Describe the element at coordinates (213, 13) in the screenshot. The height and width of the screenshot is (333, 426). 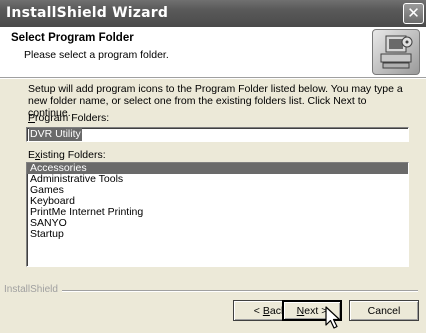
I see `title-bar: InstallShield Wizard ✕` at that location.